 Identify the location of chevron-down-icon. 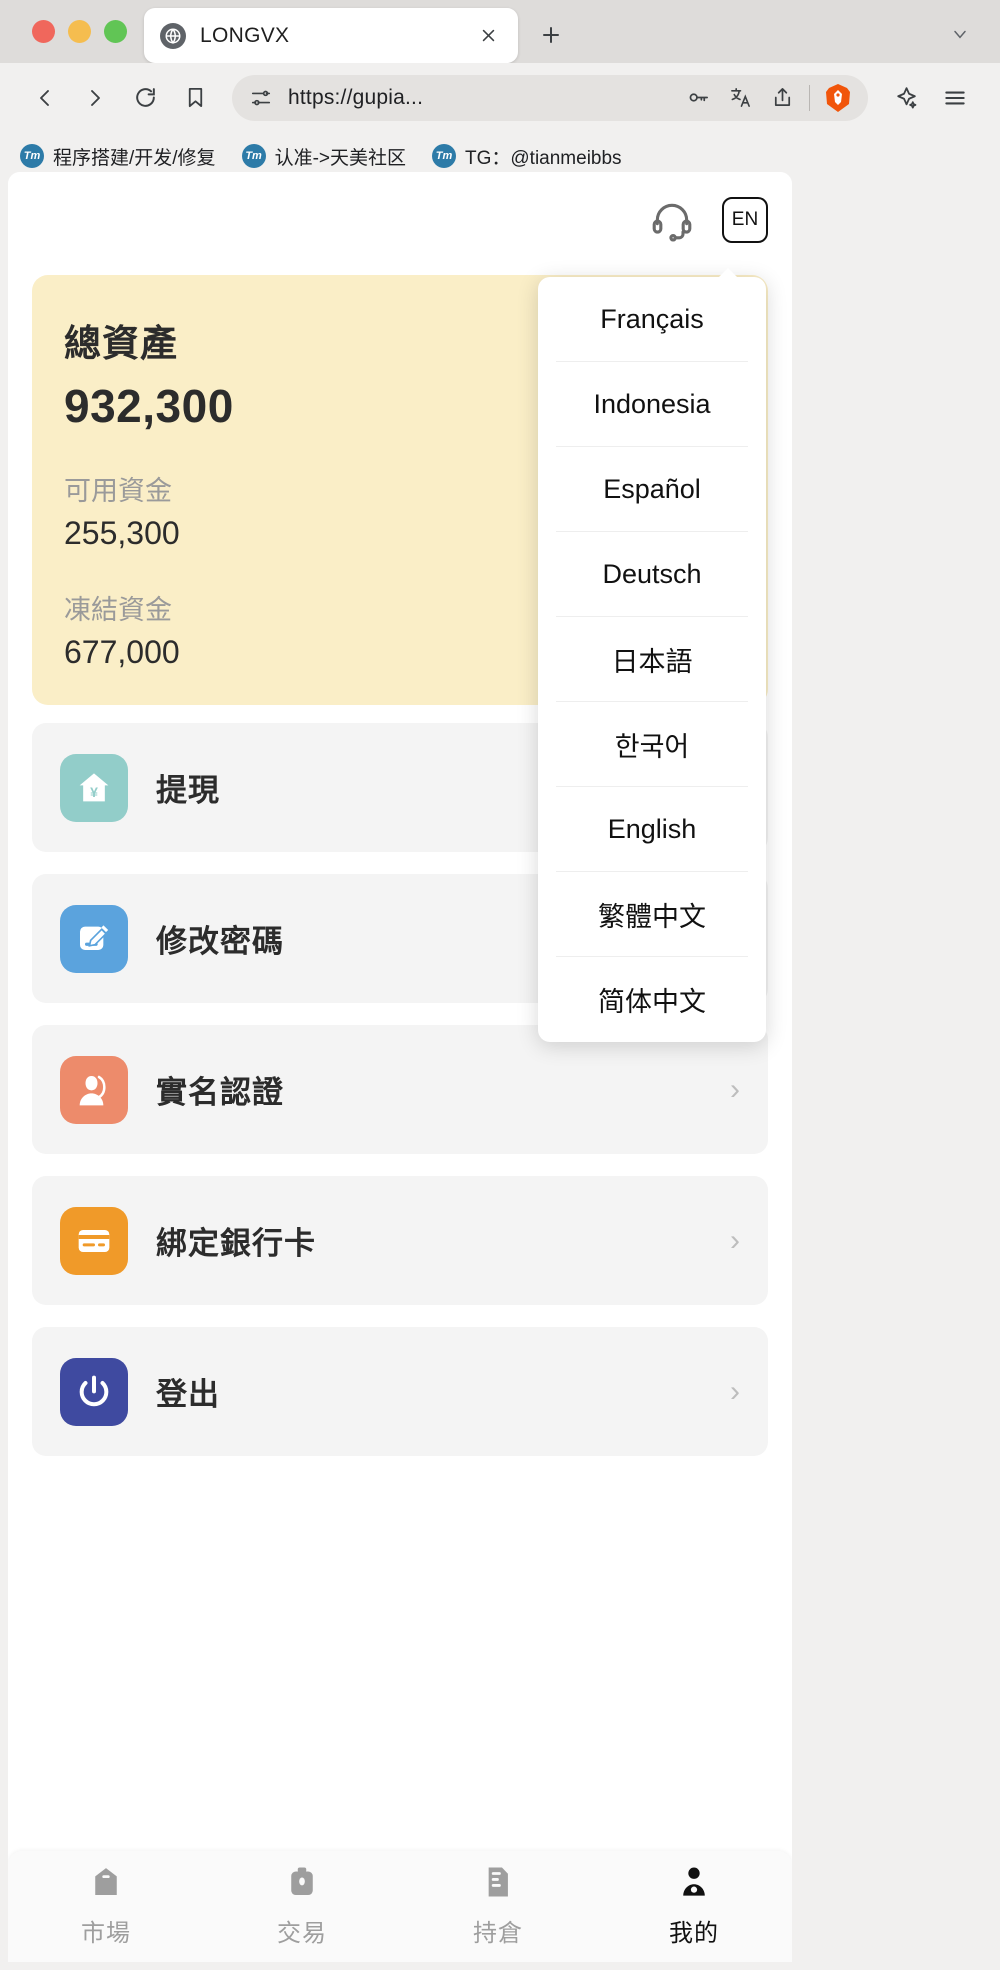
(960, 34).